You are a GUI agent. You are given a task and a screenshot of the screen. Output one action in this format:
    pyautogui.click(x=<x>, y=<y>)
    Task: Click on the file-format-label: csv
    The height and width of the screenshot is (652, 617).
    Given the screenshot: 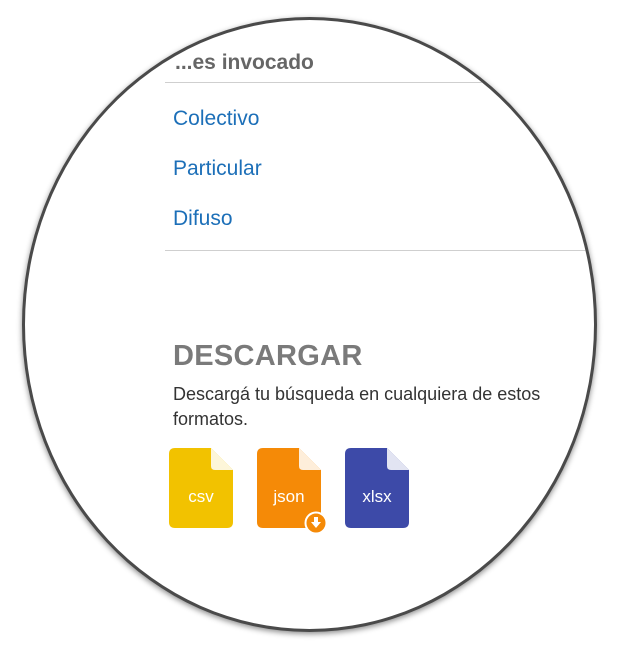 What is the action you would take?
    pyautogui.click(x=201, y=496)
    